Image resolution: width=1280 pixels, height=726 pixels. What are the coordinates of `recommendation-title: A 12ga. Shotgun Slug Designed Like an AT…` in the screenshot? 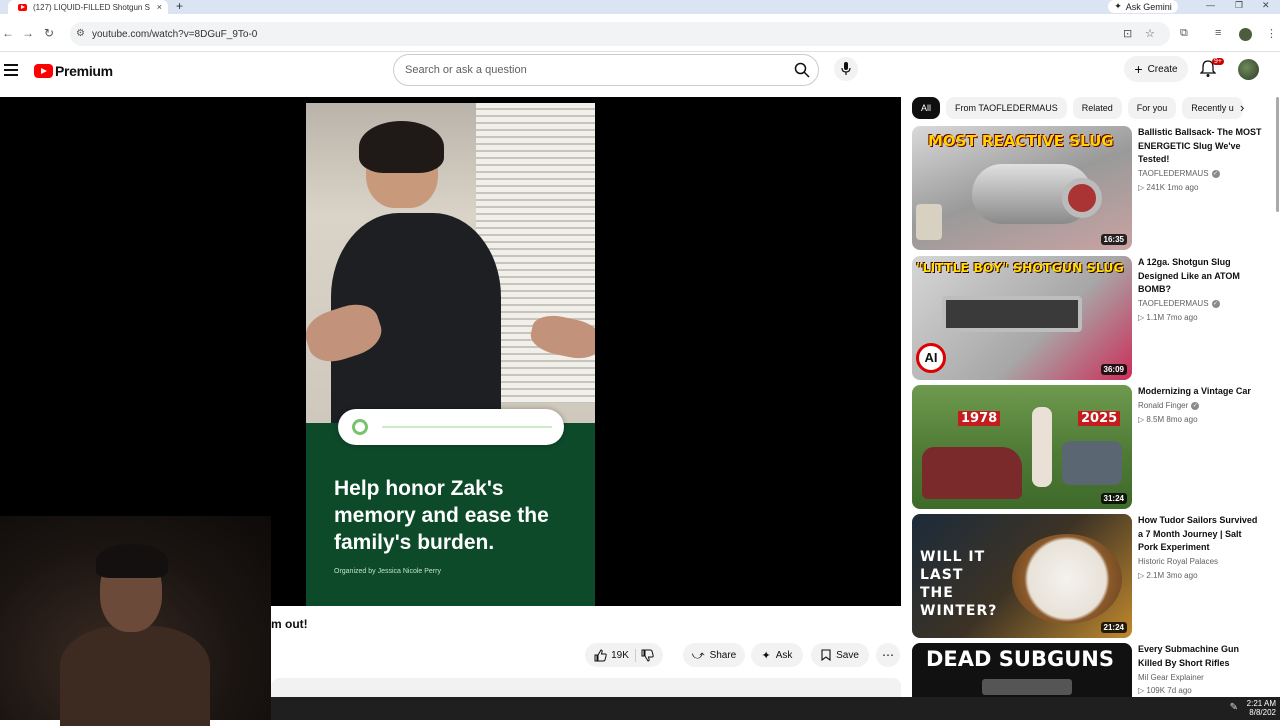 It's located at (1200, 276).